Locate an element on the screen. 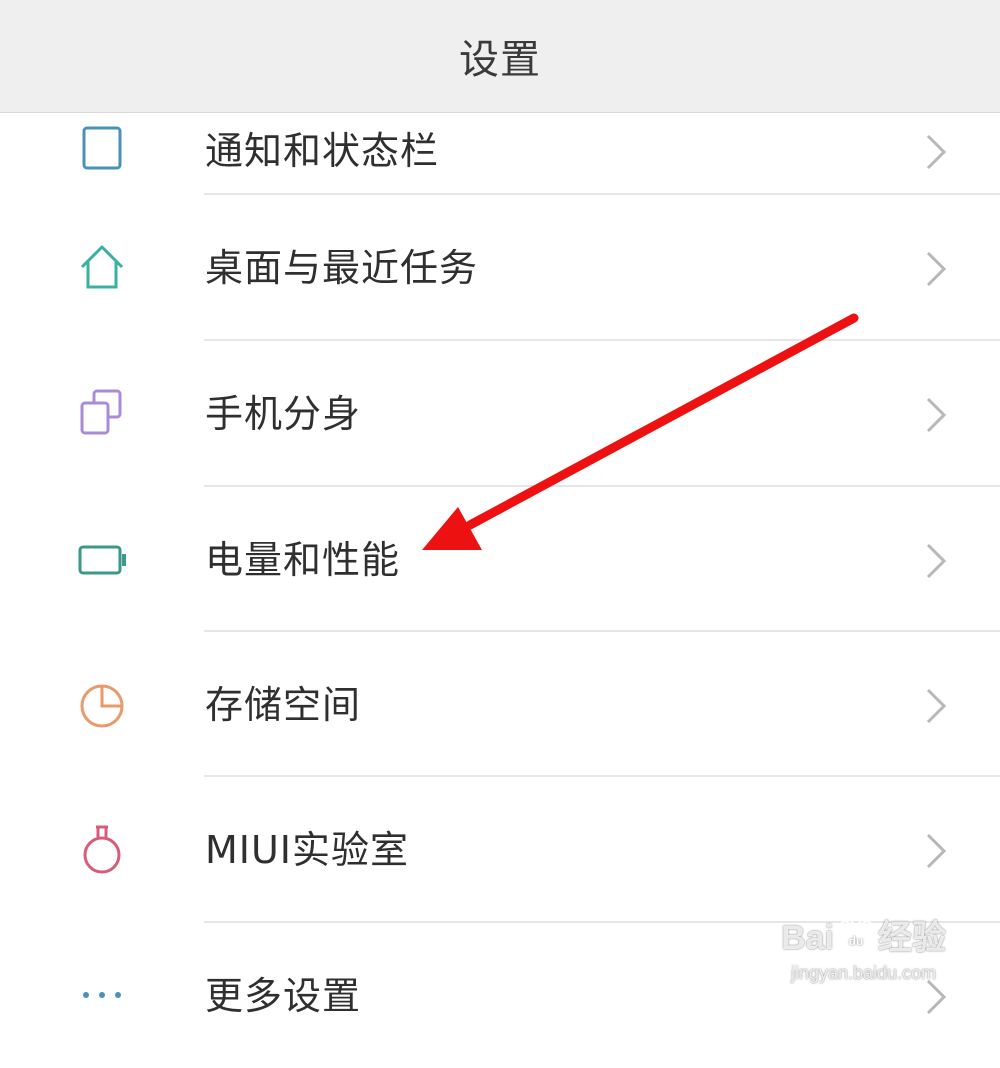  watermark-text-right: 经验 is located at coordinates (912, 938).